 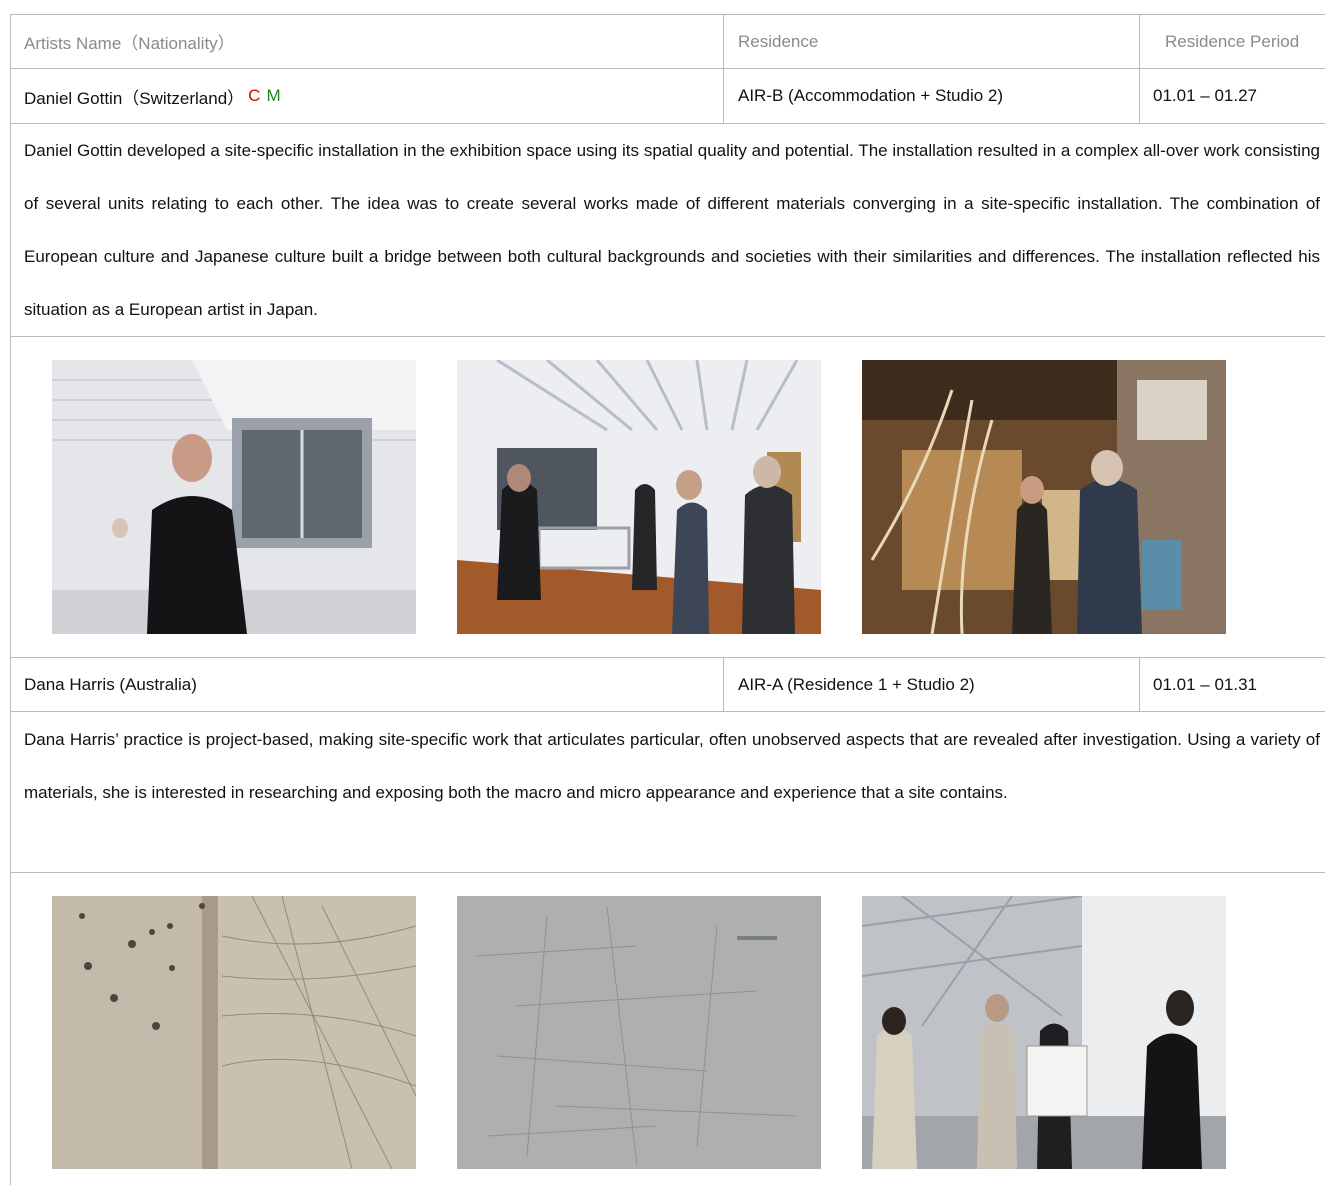 I want to click on studio-photo-discussion, so click(x=1044, y=1032).